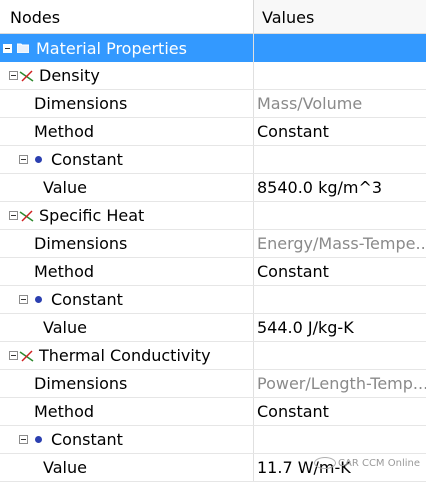  I want to click on tree-row-value: Value 544.0 J/kg-K, so click(213, 328).